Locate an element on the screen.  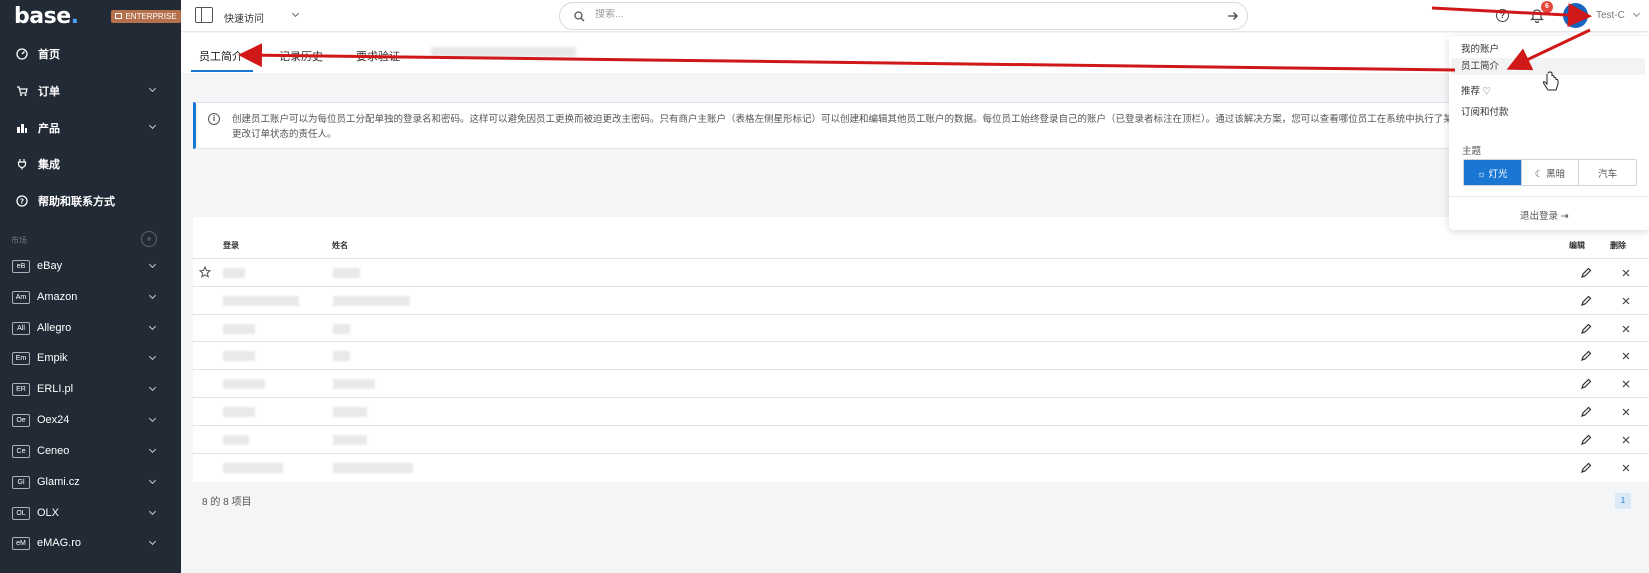
info-icon: i is located at coordinates (214, 119).